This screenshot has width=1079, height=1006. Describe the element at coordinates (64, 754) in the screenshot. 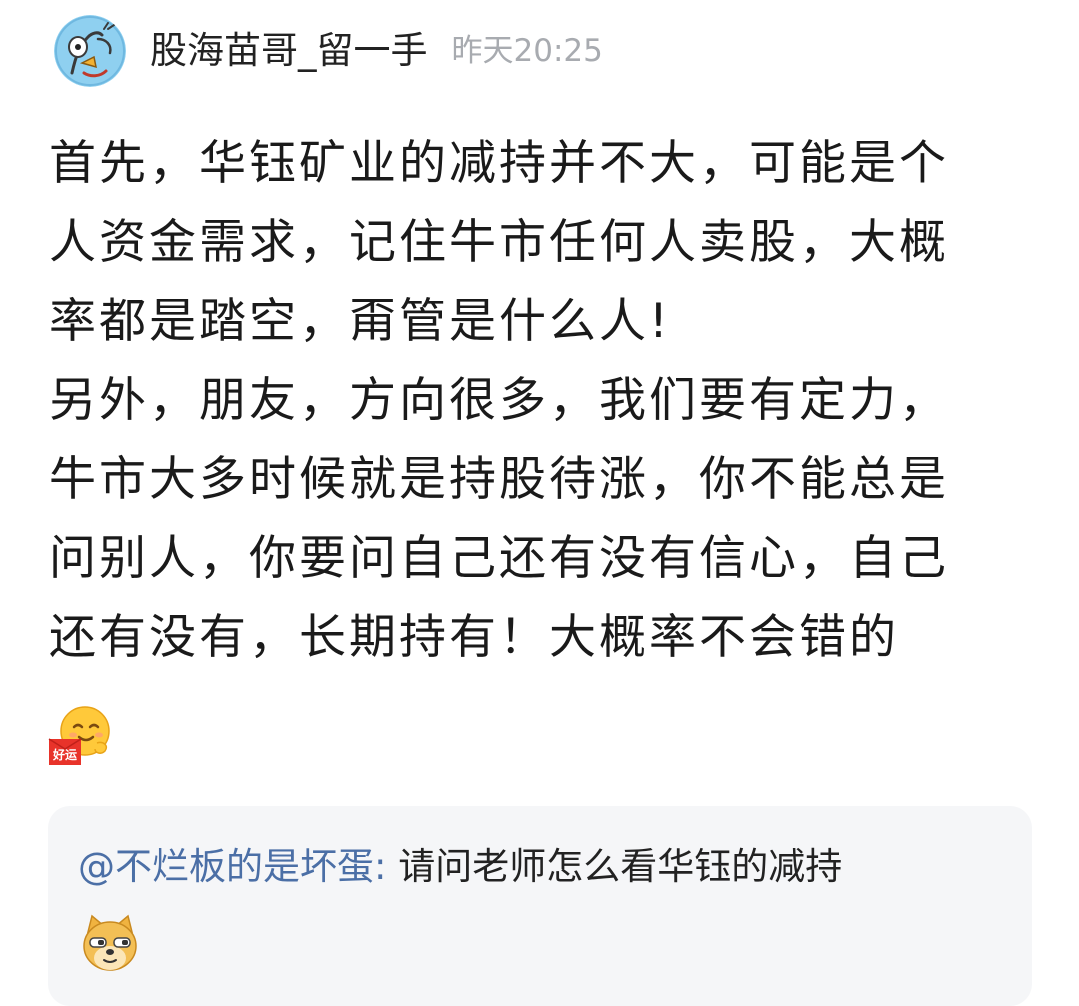

I see `svg-text: 好运` at that location.